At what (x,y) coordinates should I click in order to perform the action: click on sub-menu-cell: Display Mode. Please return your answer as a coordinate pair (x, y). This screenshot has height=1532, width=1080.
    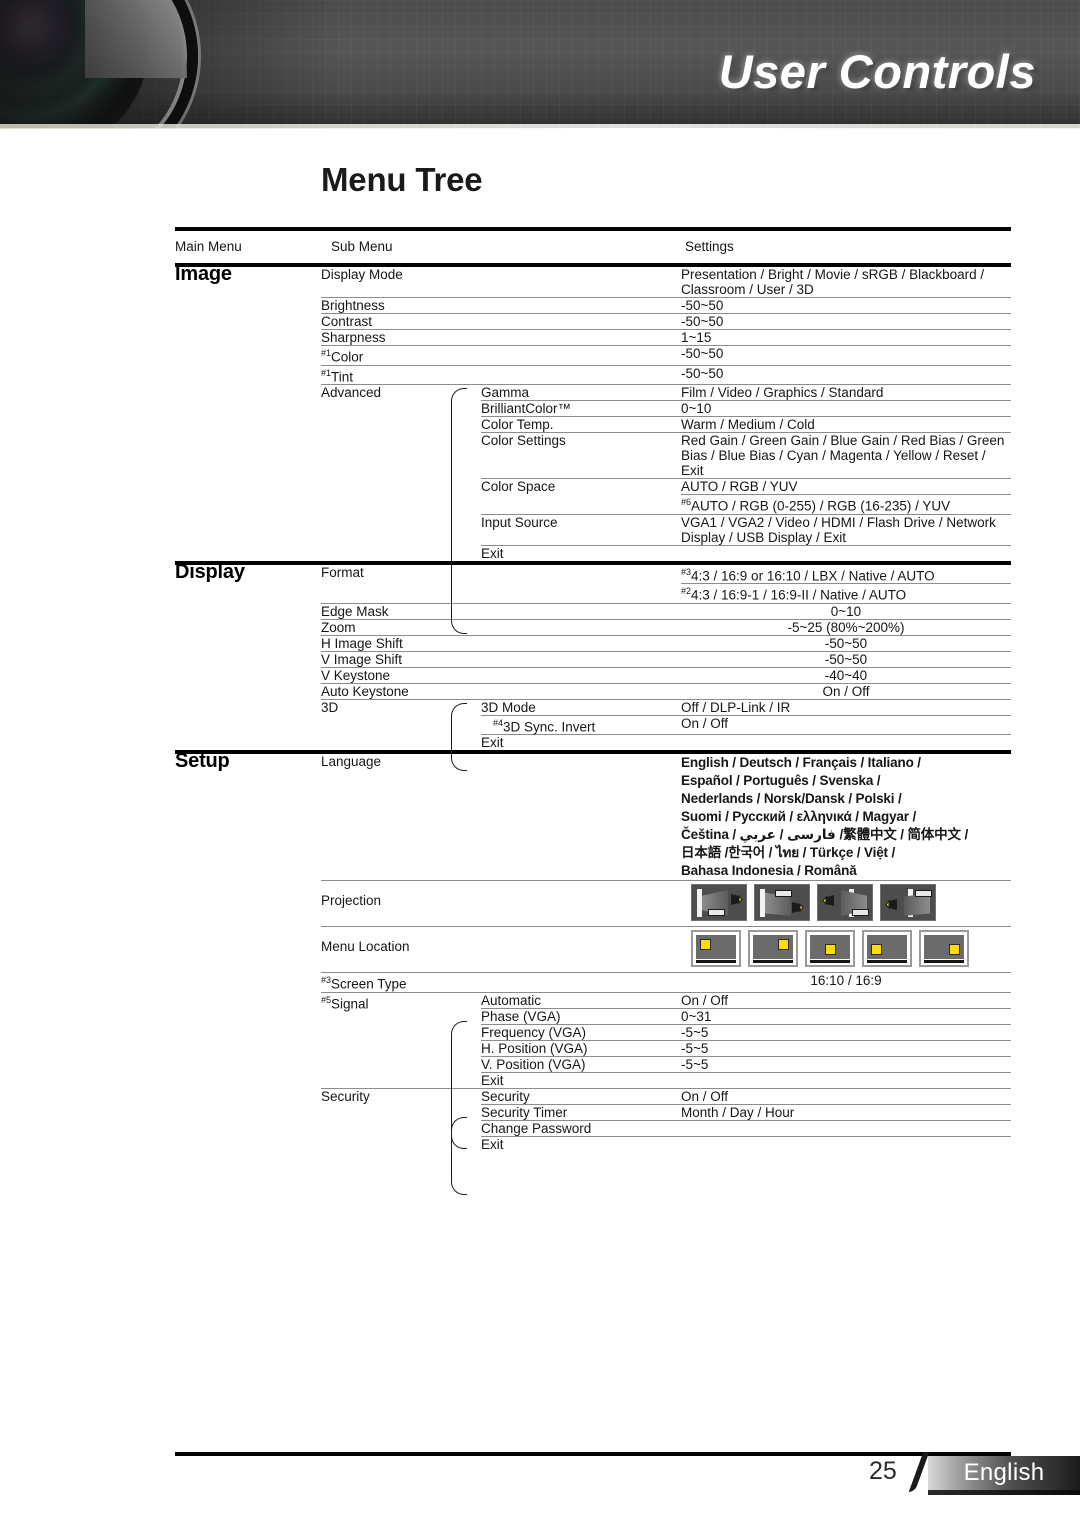
    Looking at the image, I should click on (362, 274).